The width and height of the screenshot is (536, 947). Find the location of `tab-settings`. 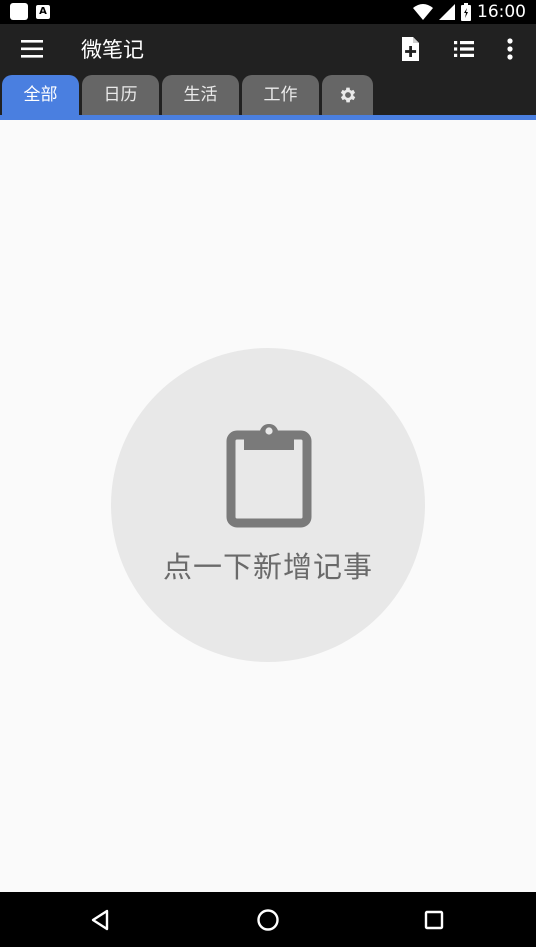

tab-settings is located at coordinates (347, 95).